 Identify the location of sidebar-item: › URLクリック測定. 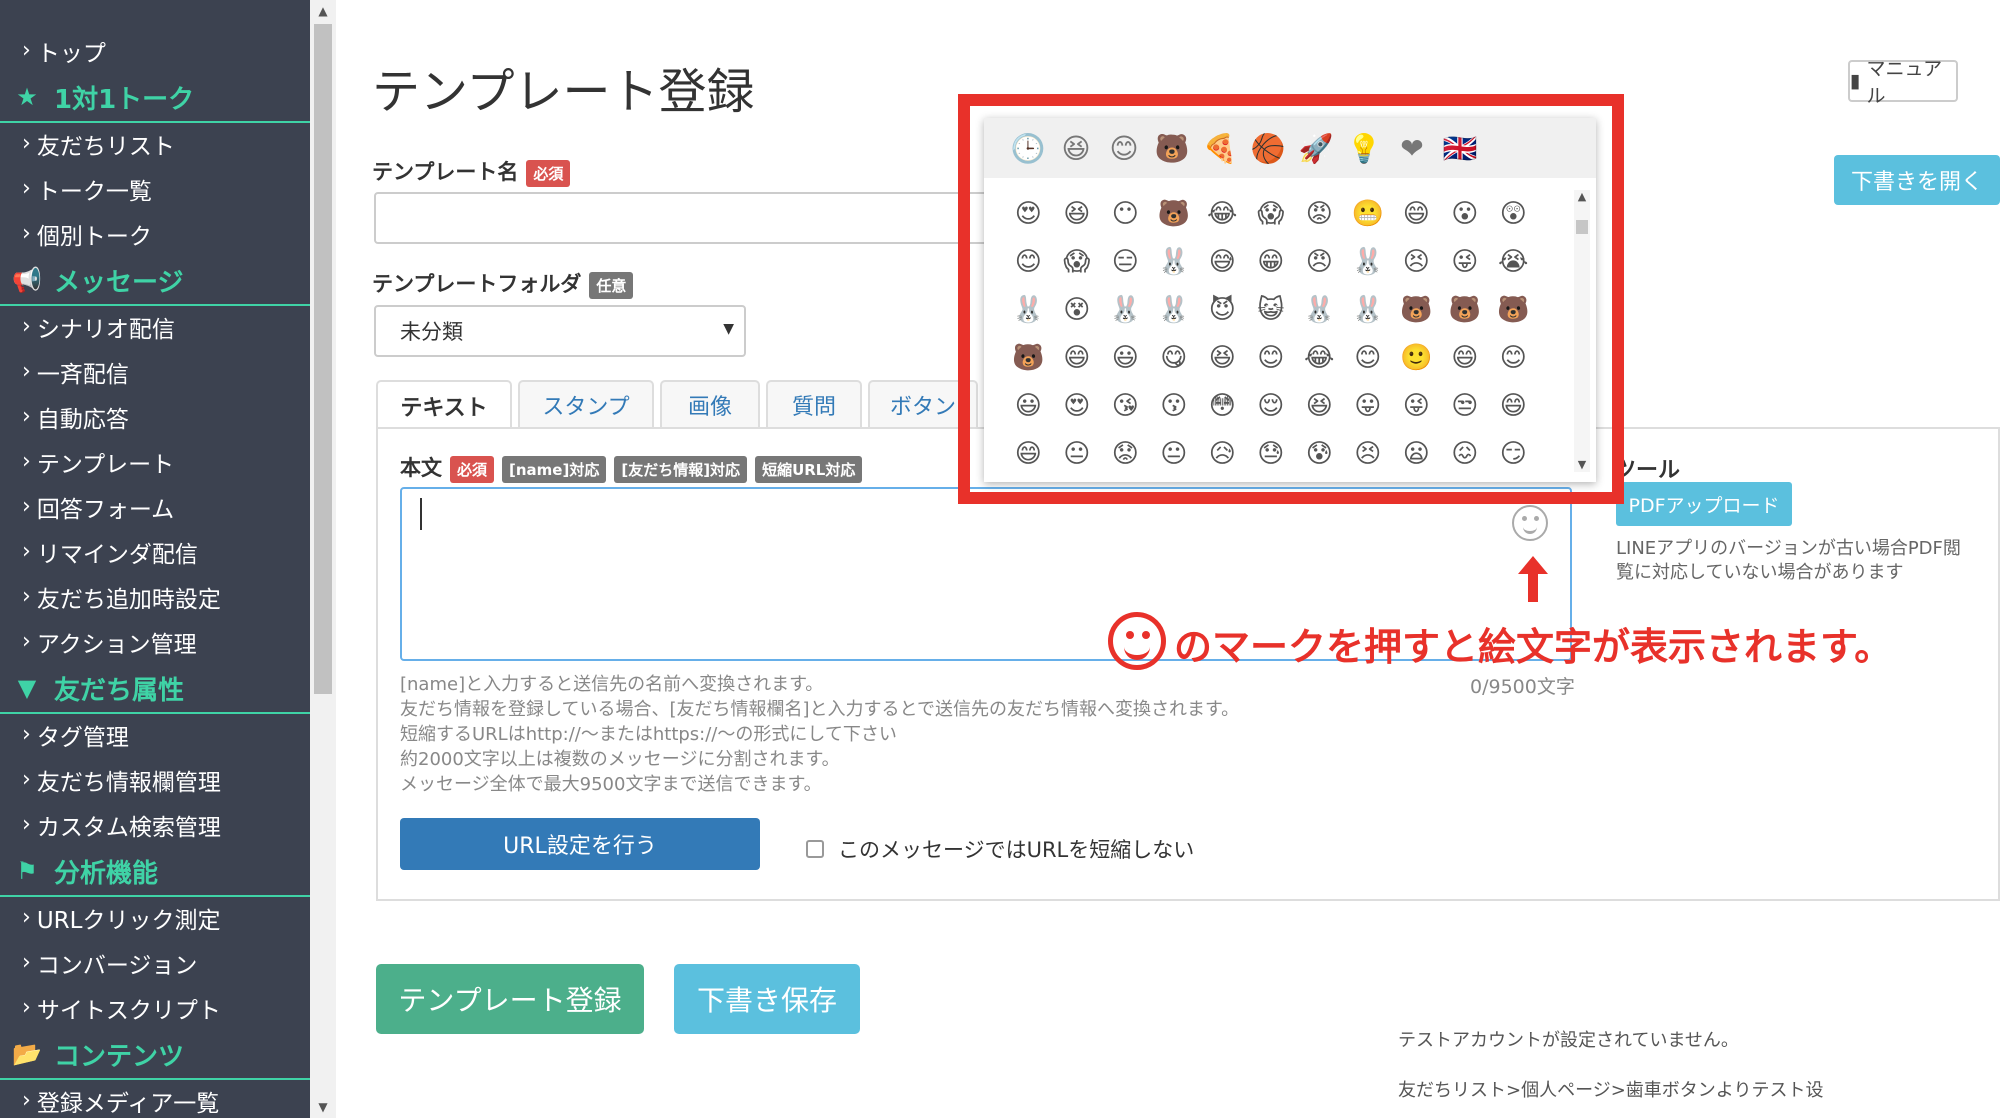
(155, 917).